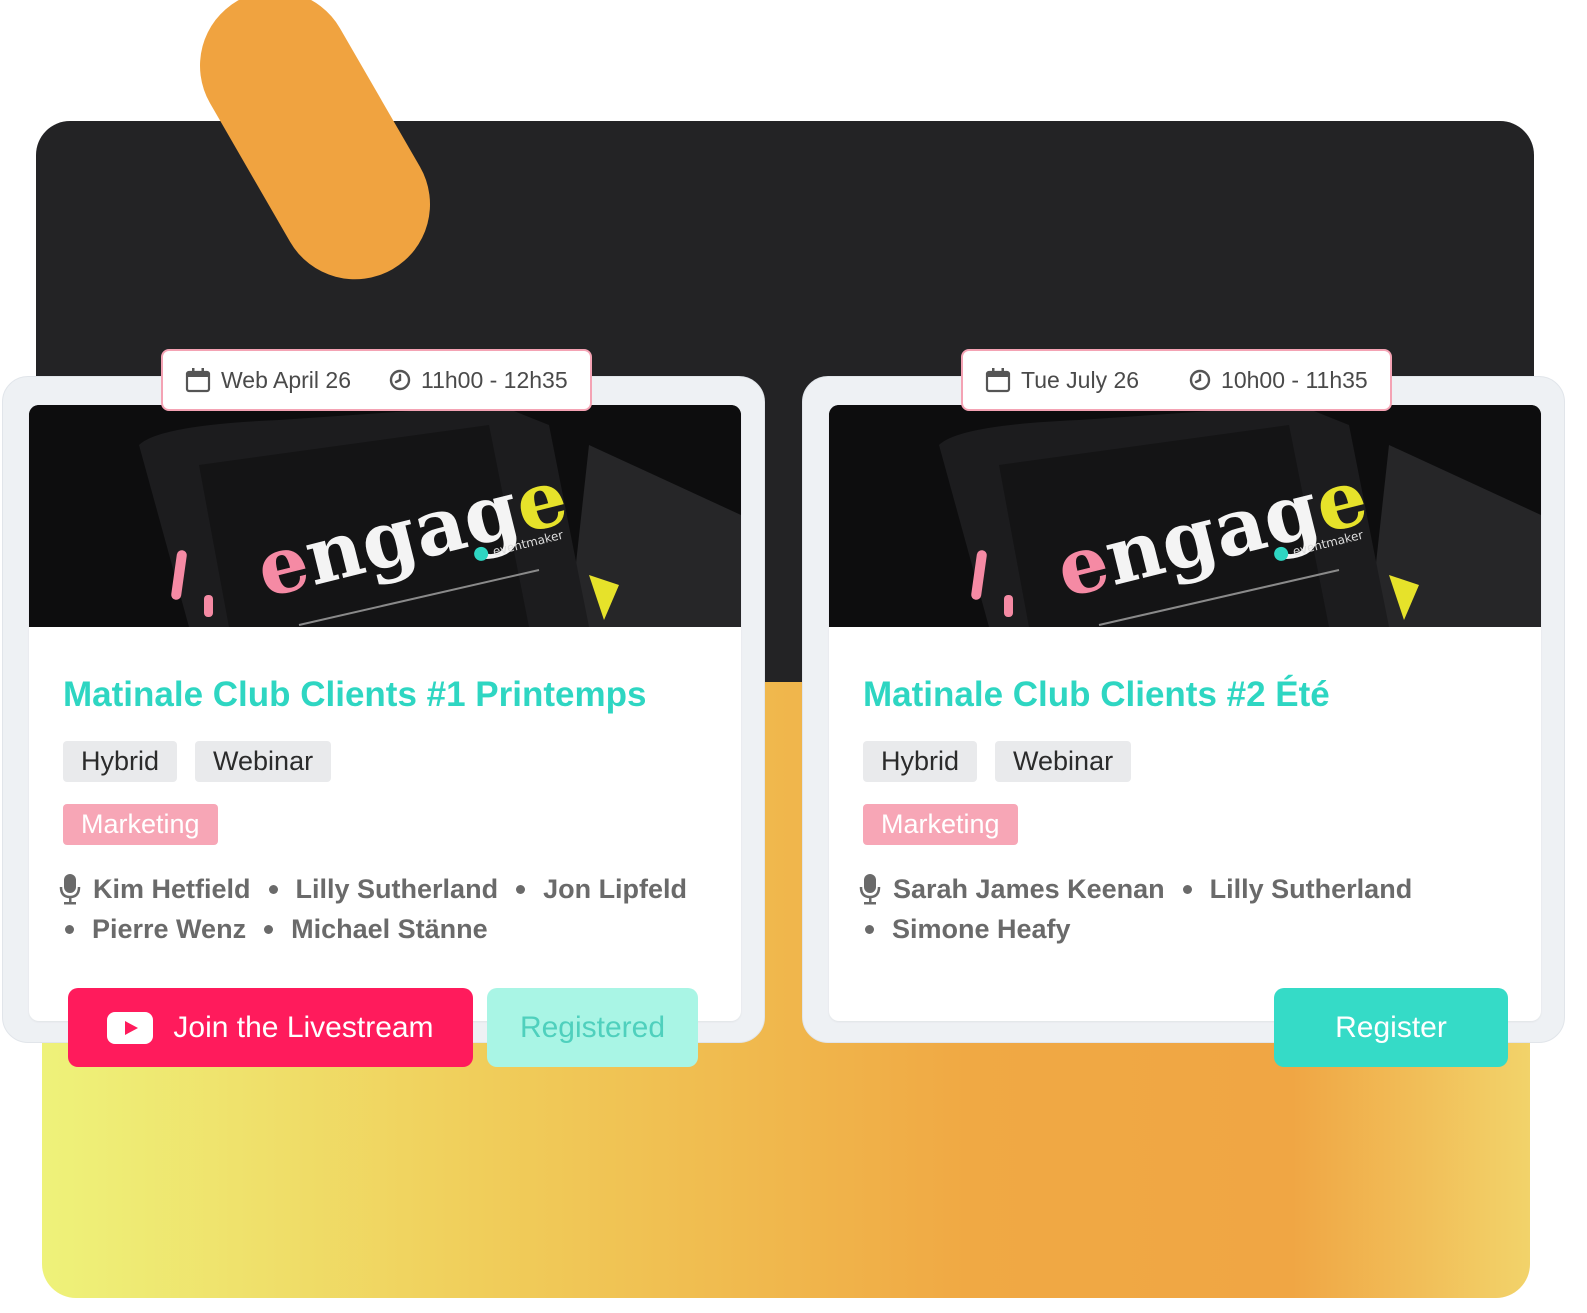 This screenshot has width=1587, height=1313. Describe the element at coordinates (389, 929) in the screenshot. I see `speaker-name: Michael Stänne` at that location.